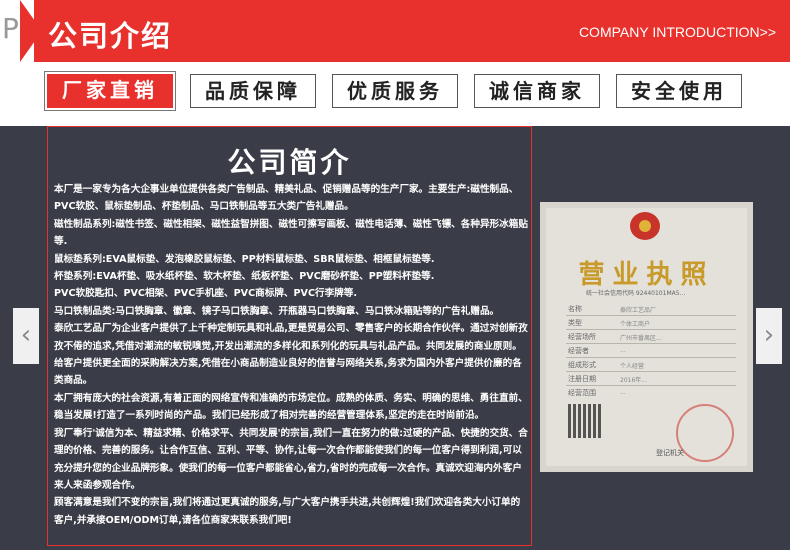 The height and width of the screenshot is (550, 790). What do you see at coordinates (206, 294) in the screenshot?
I see `intro-paragraph: PVC软胶匙扣、PVC相架、PVC手机座、PVC商标牌、PVC行李牌等.` at bounding box center [206, 294].